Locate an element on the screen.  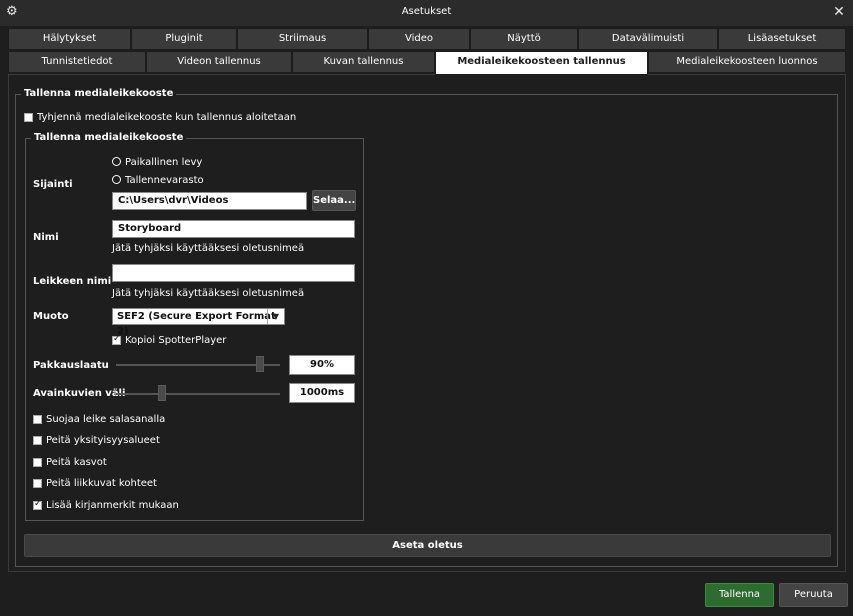
tab-striimaus: Striimaus is located at coordinates (302, 39).